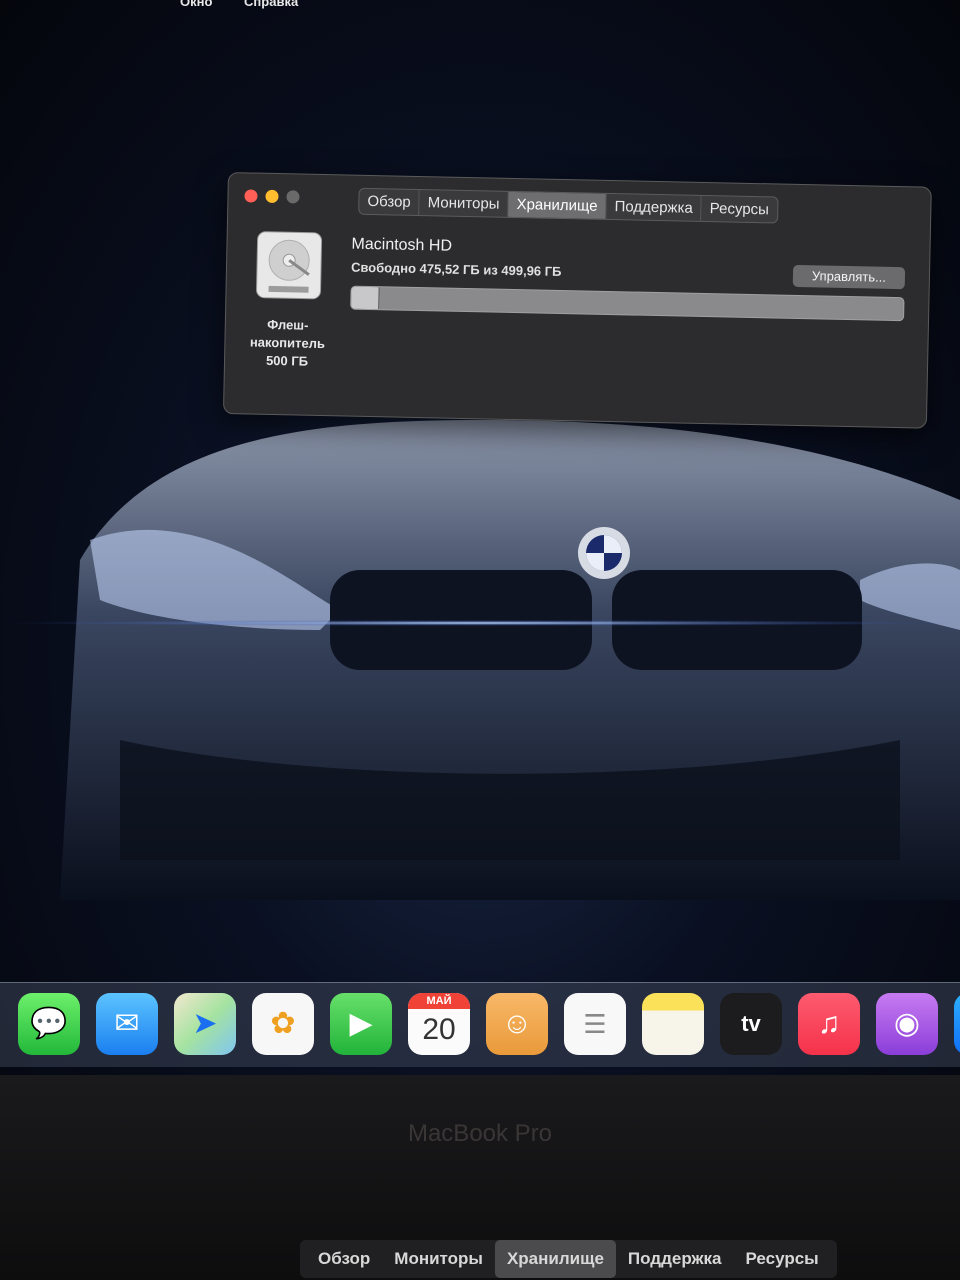 This screenshot has height=1280, width=960. What do you see at coordinates (456, 269) in the screenshot?
I see `volume-free-space: Свободно 475,52 ГБ из 499,96 ГБ` at bounding box center [456, 269].